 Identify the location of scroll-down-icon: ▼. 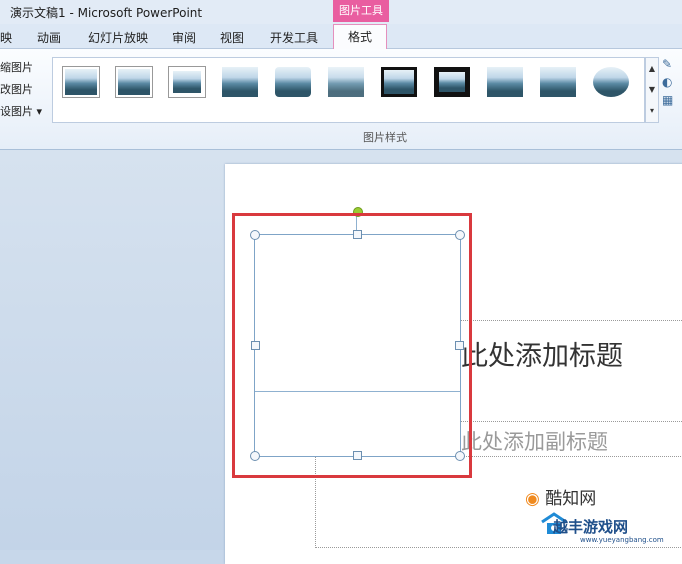
(652, 89).